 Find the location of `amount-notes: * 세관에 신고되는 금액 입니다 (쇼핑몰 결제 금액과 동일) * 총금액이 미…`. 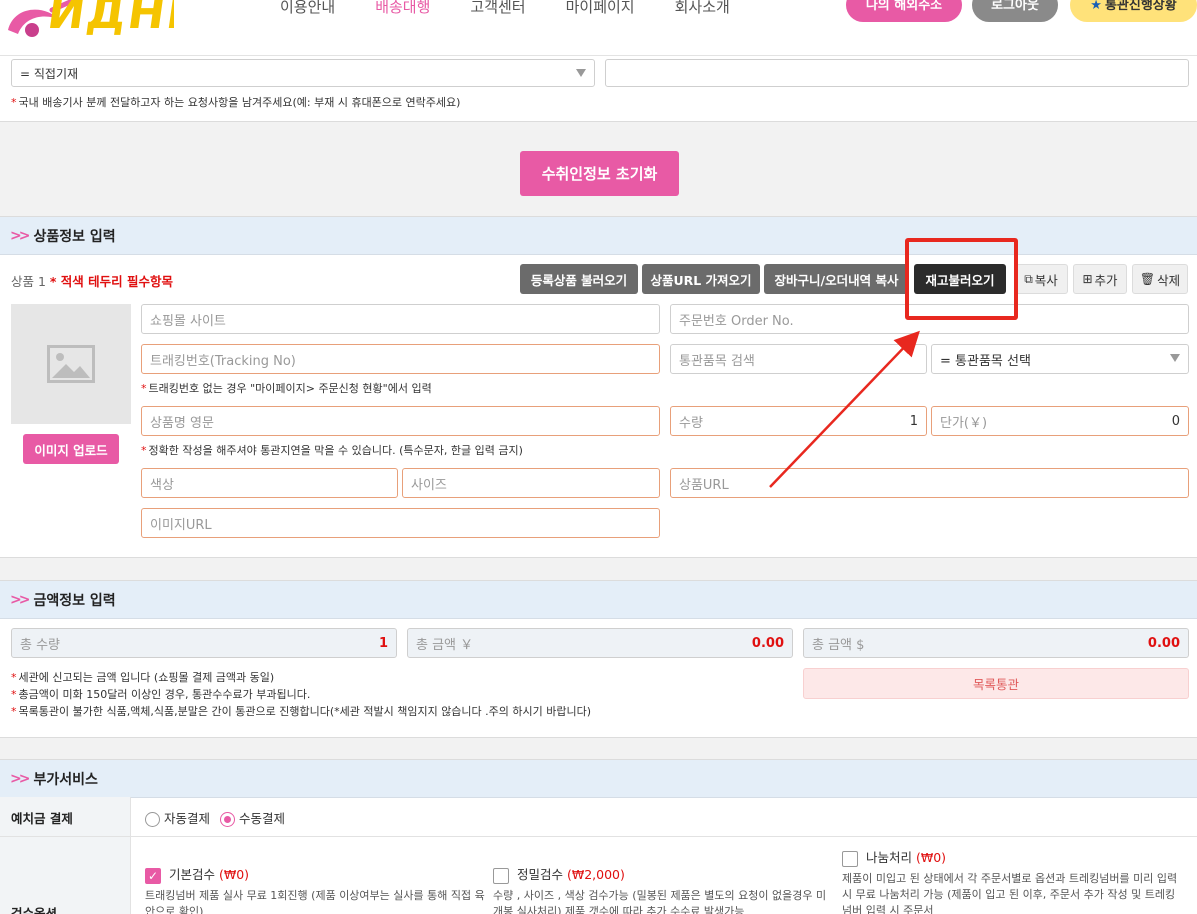

amount-notes: * 세관에 신고되는 금액 입니다 (쇼핑몰 결제 금액과 동일) * 총금액이 미… is located at coordinates (301, 694).